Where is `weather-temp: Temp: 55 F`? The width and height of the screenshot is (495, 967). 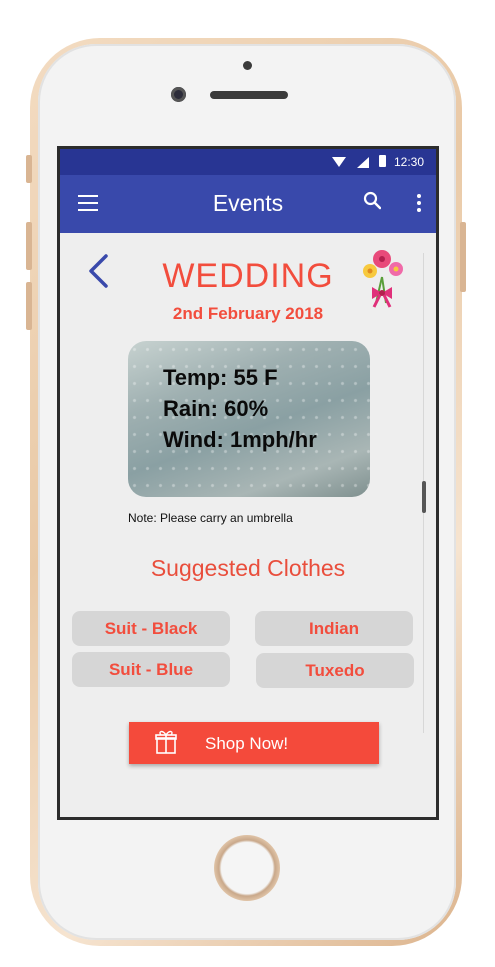
weather-temp: Temp: 55 F is located at coordinates (220, 377).